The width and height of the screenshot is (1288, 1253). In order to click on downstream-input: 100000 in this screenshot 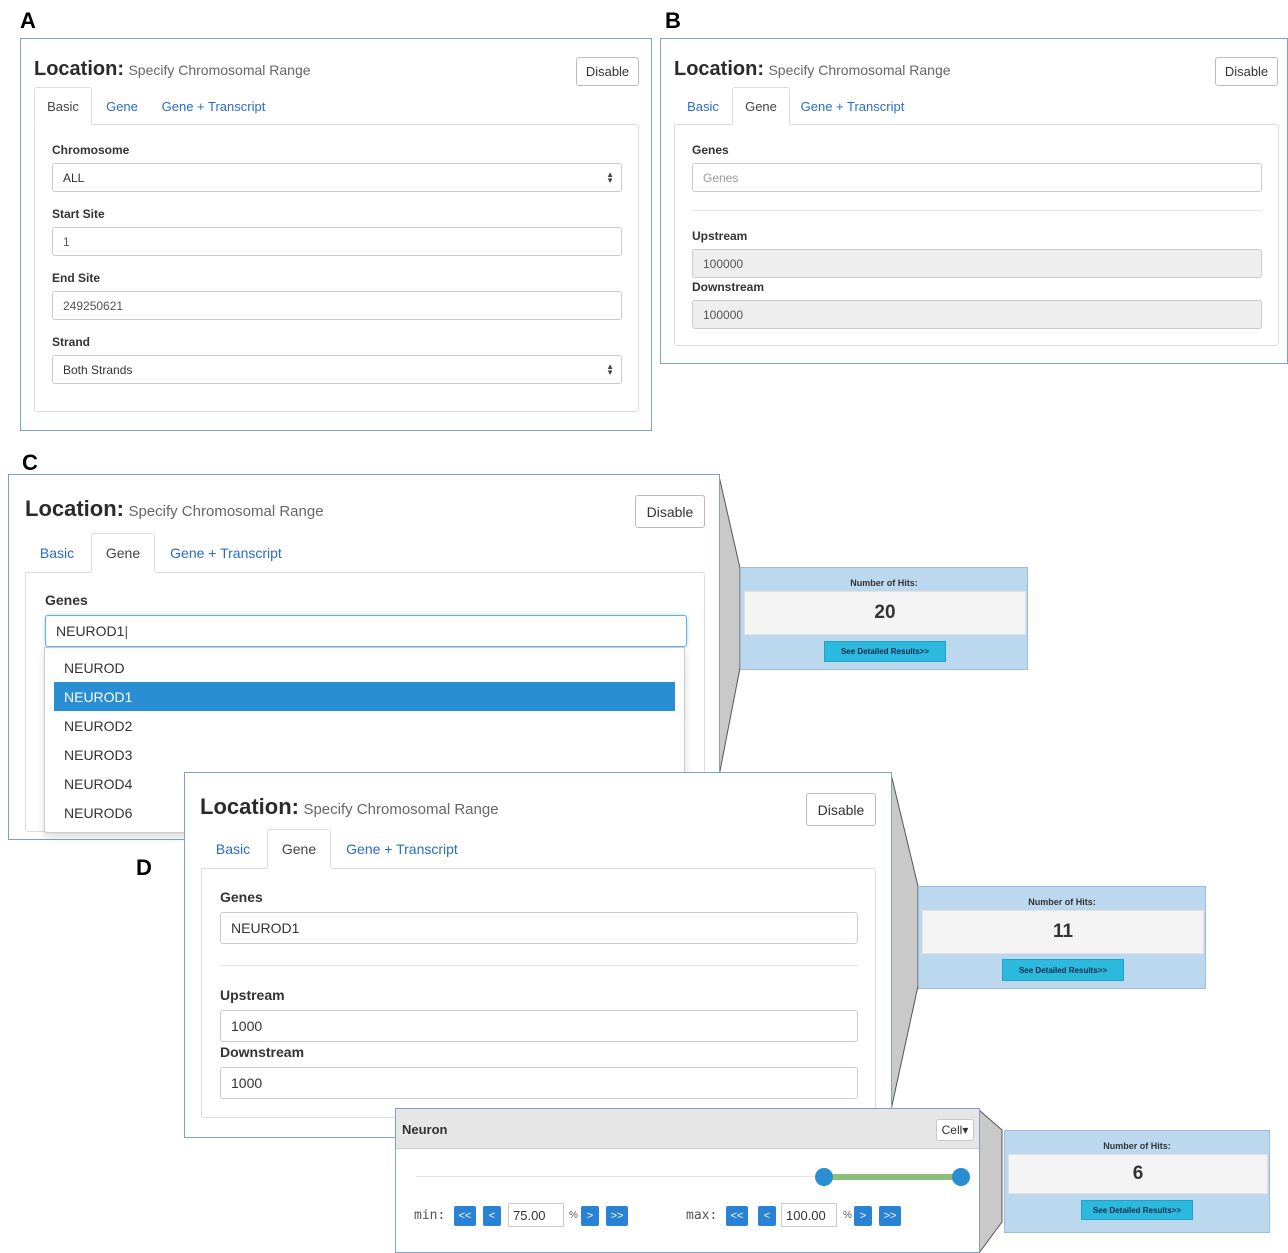, I will do `click(977, 314)`.